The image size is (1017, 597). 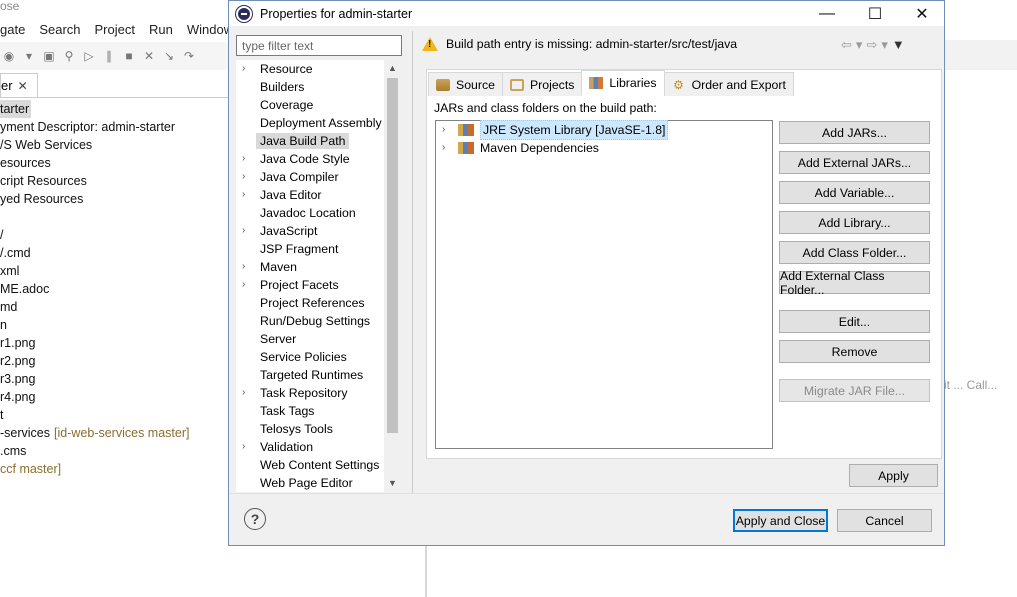 I want to click on console-icon: ▣, so click(x=49, y=56).